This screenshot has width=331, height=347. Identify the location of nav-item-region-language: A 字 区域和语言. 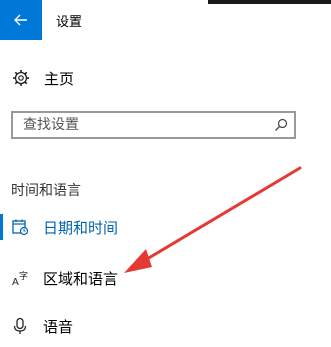
(64, 278).